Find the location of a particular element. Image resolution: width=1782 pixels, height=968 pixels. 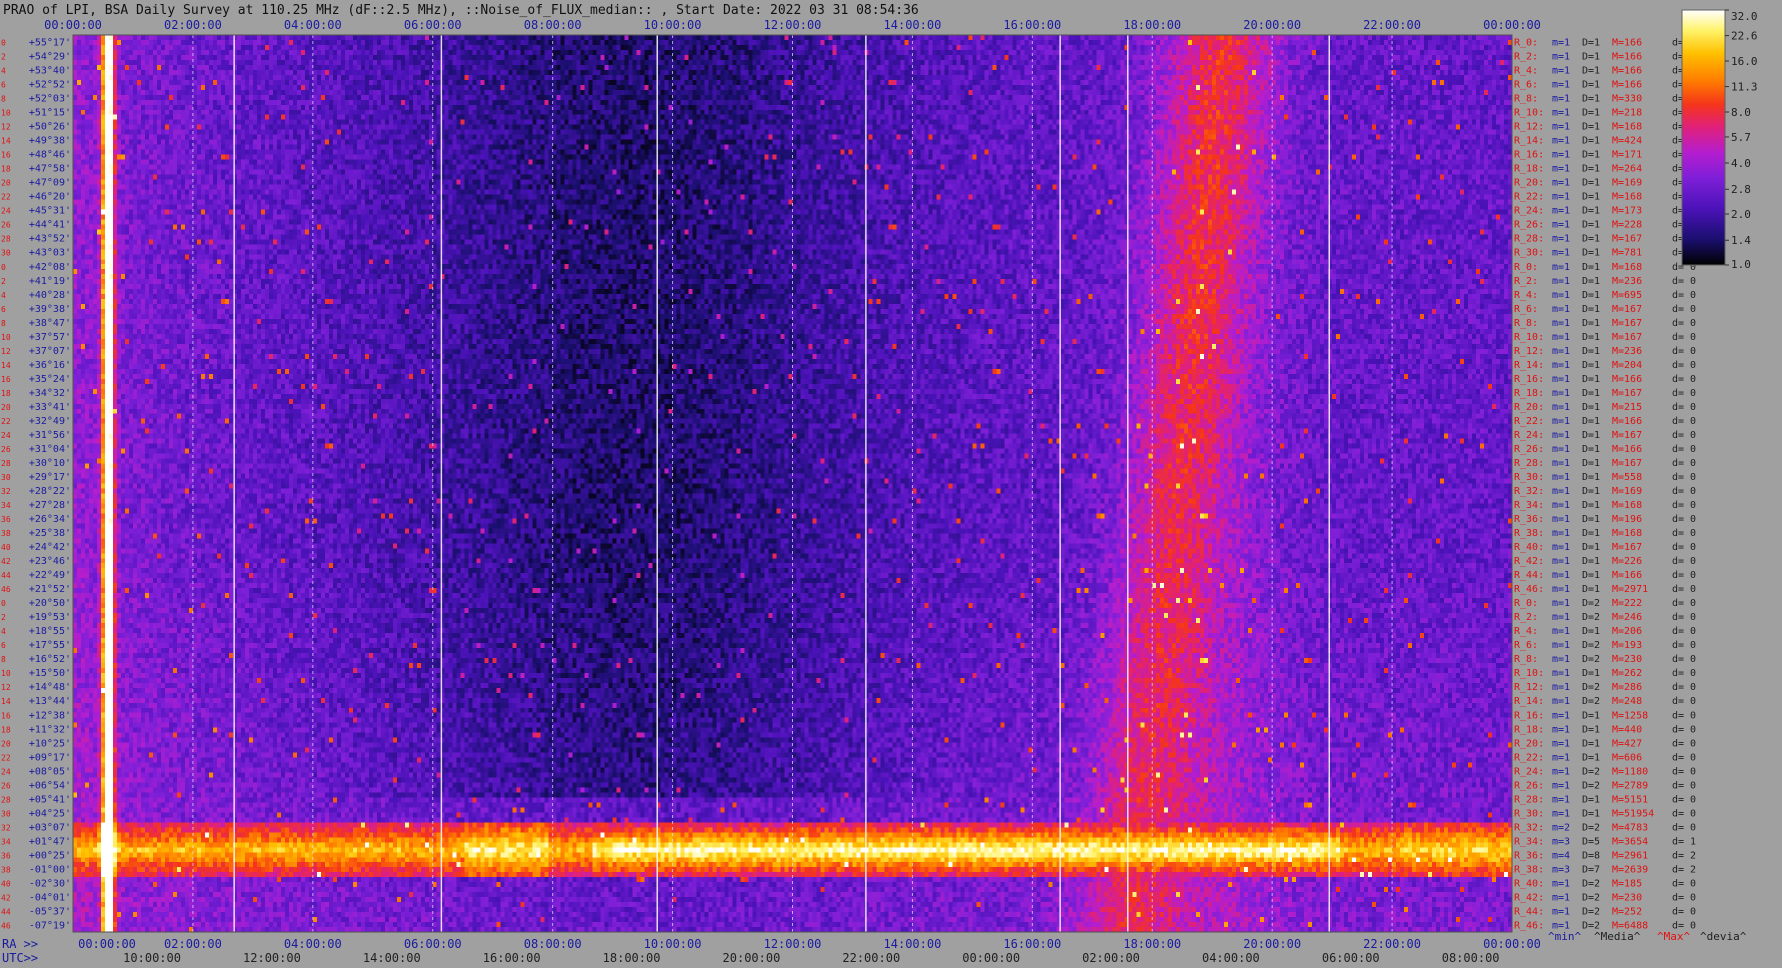

declination-label: +25°38' is located at coordinates (50, 533).